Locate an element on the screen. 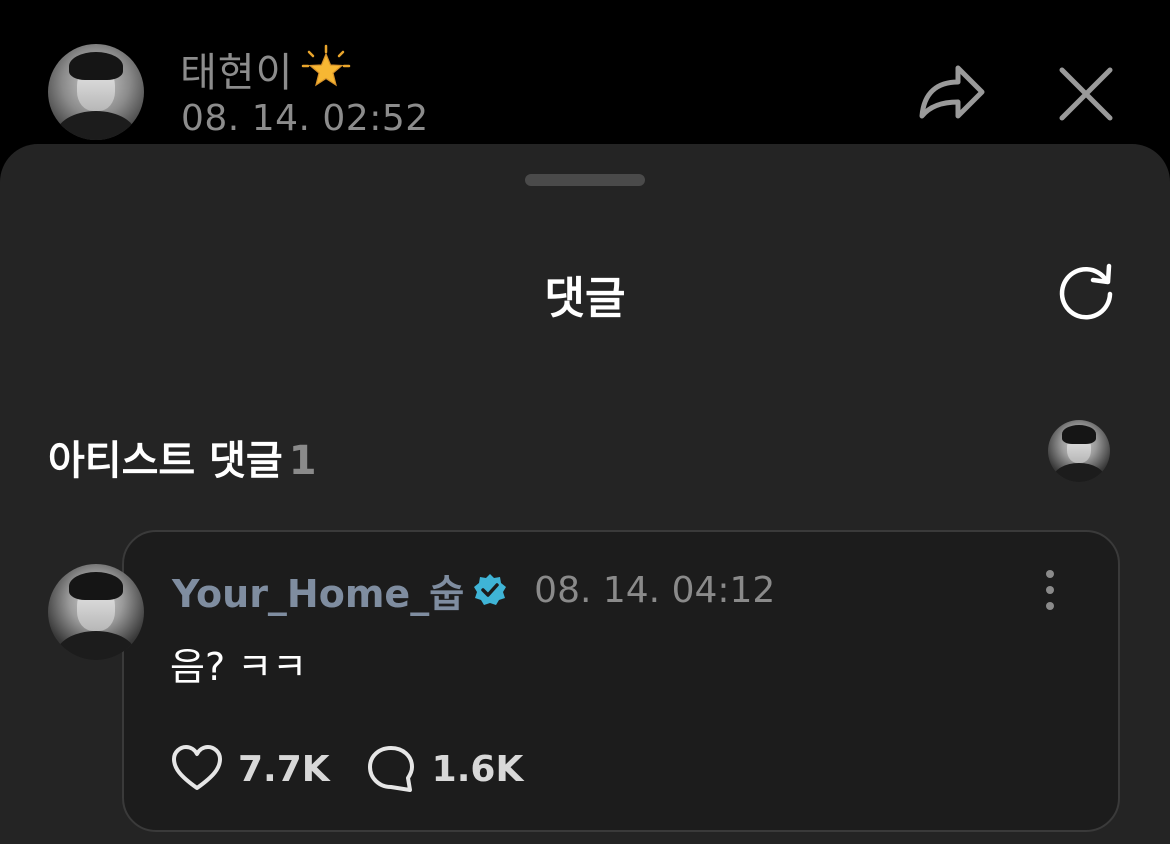  artist-comments-label: 아티스트 댓글 is located at coordinates (165, 461).